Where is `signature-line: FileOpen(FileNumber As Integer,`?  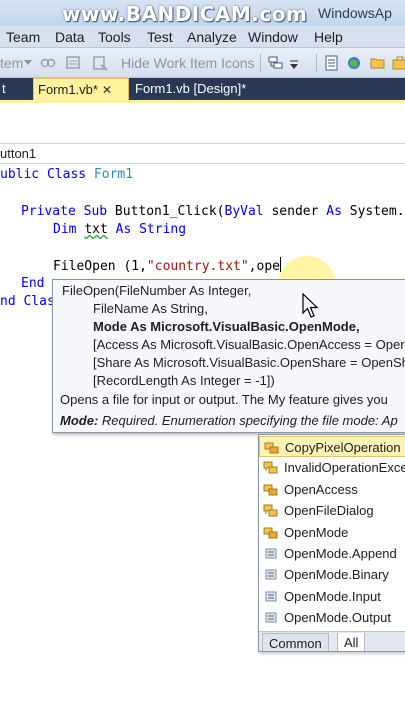
signature-line: FileOpen(FileNumber As Integer, is located at coordinates (157, 290).